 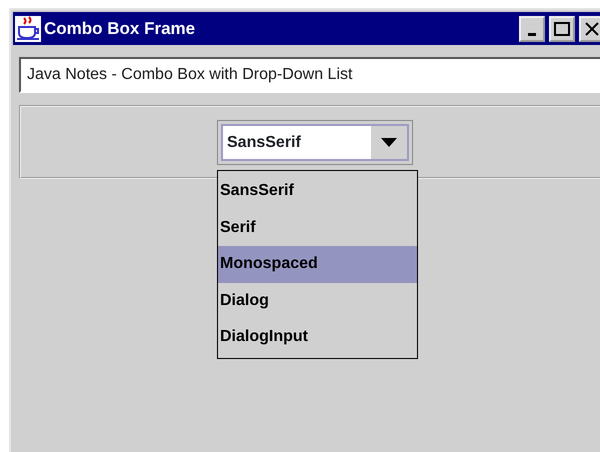 I want to click on maximize-button, so click(x=562, y=29).